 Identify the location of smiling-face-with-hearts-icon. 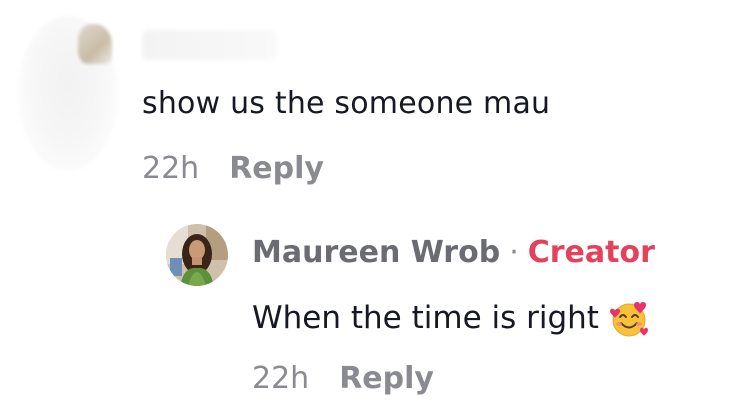
(628, 319).